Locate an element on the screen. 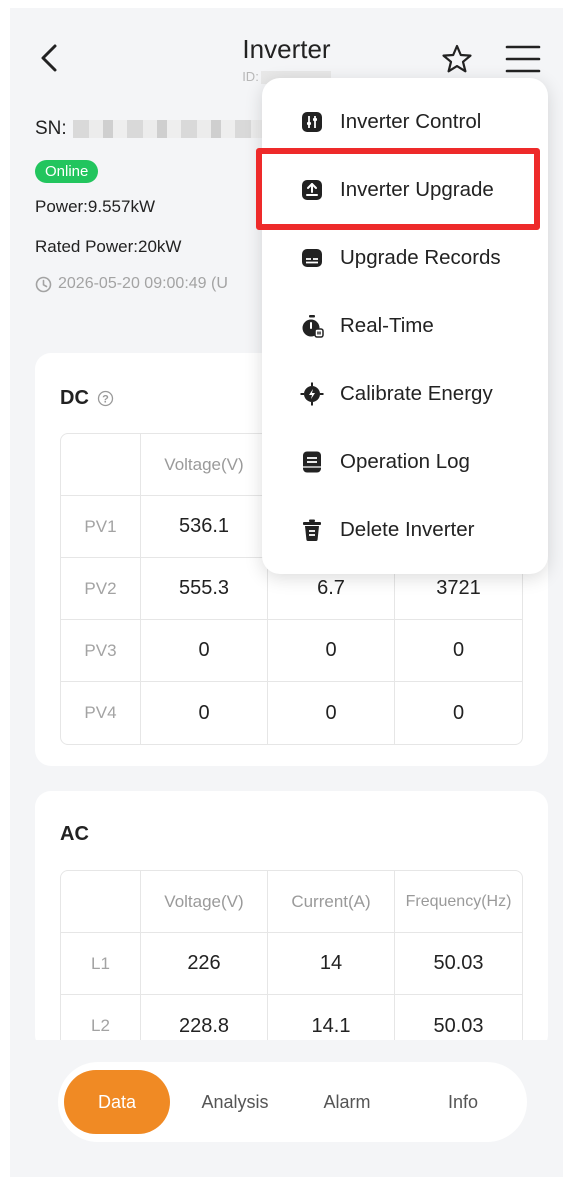 The width and height of the screenshot is (563, 1177). tab-info: Info is located at coordinates (463, 1102).